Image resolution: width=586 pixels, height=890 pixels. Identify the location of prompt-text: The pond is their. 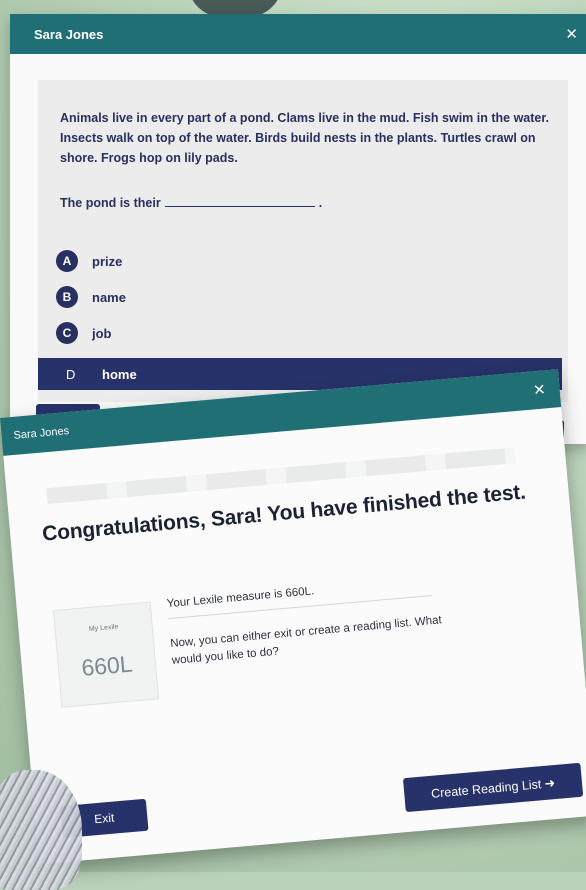
(110, 203).